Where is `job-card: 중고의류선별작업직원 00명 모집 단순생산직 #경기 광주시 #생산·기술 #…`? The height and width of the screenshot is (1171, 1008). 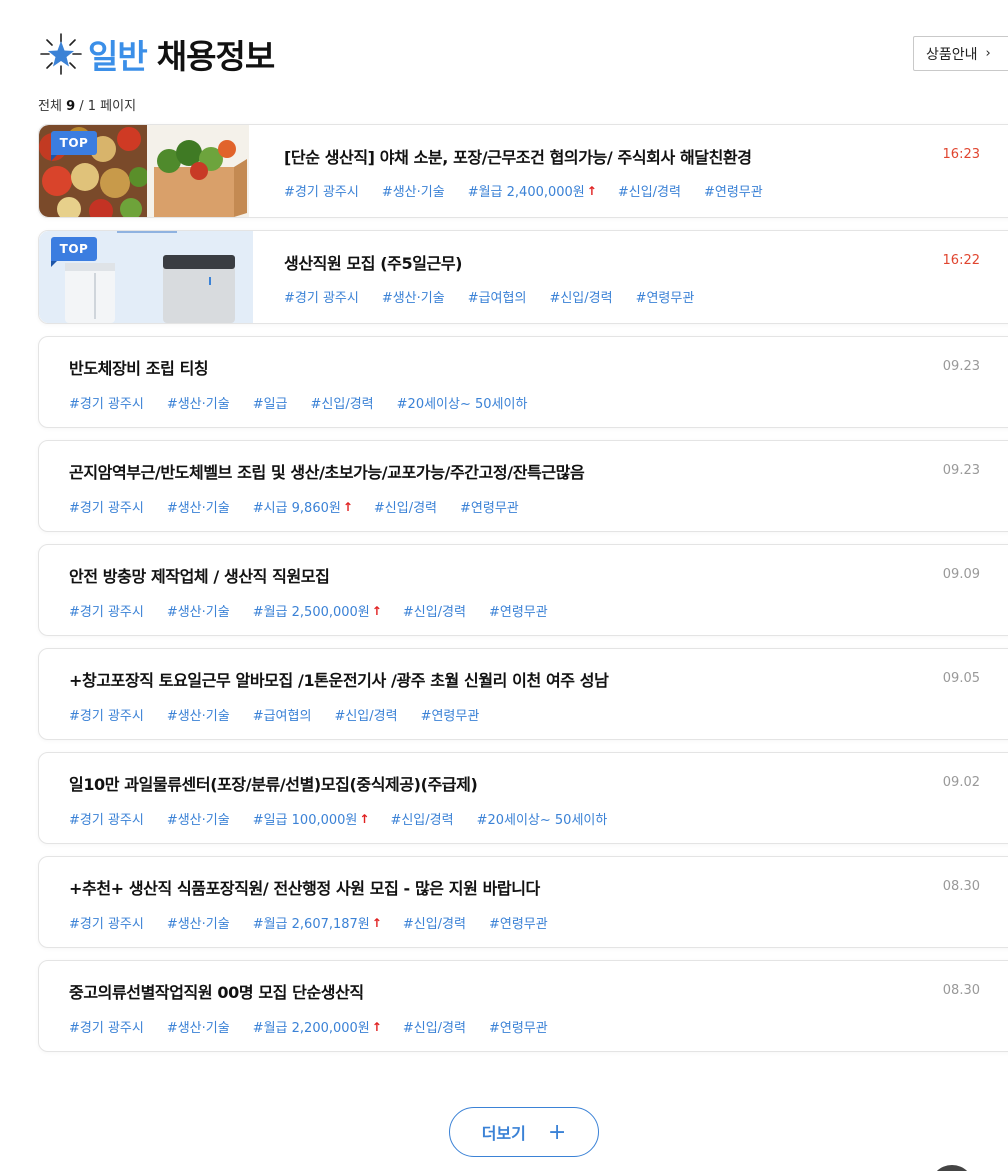 job-card: 중고의류선별작업직원 00명 모집 단순생산직 #경기 광주시 #생산·기술 #… is located at coordinates (523, 1006).